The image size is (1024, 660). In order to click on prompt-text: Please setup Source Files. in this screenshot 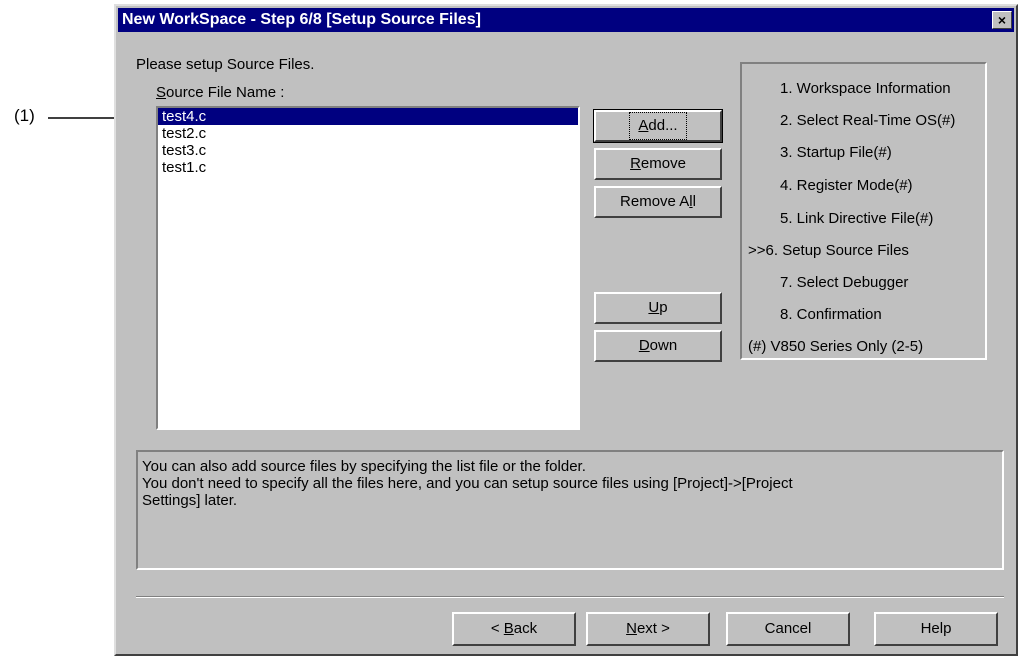, I will do `click(225, 64)`.